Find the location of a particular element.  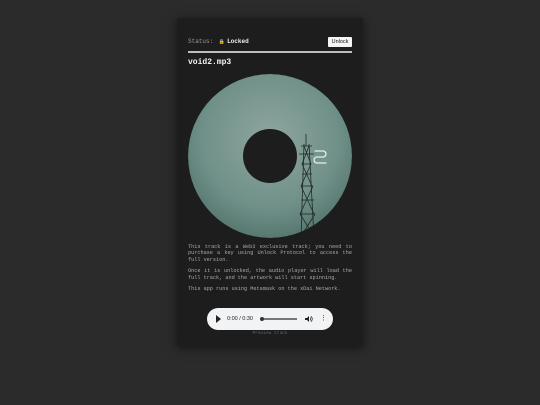

play-icon is located at coordinates (218, 319).